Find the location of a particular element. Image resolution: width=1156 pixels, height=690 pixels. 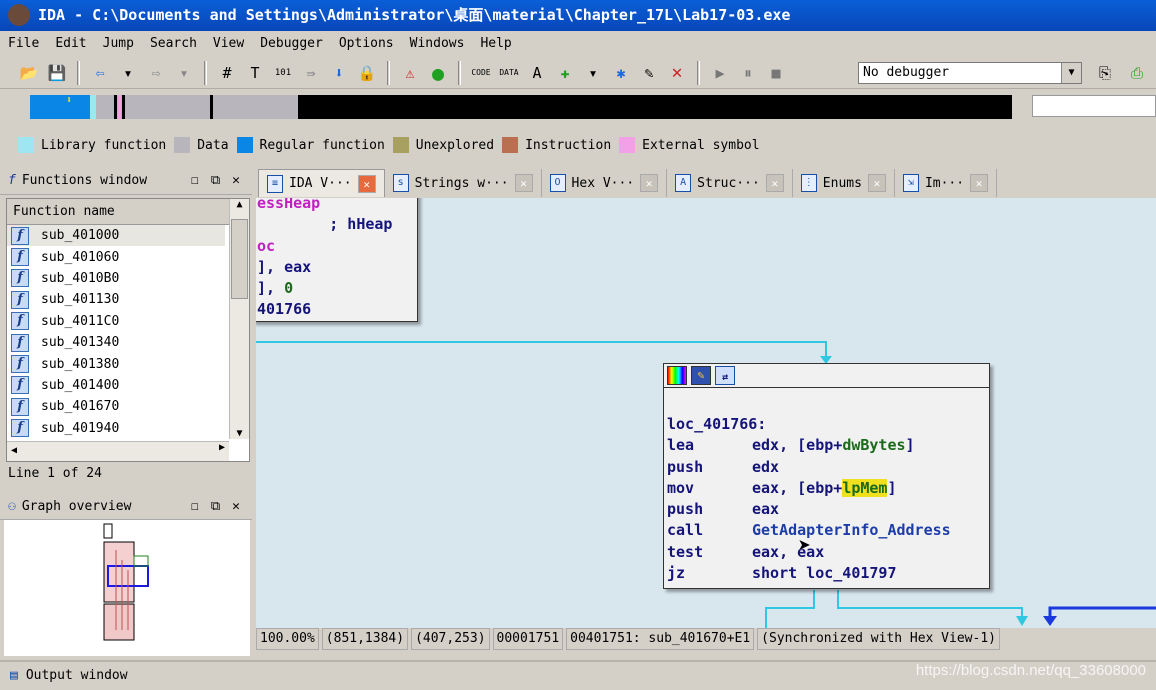

graph-icon: ⚇ is located at coordinates (12, 506).